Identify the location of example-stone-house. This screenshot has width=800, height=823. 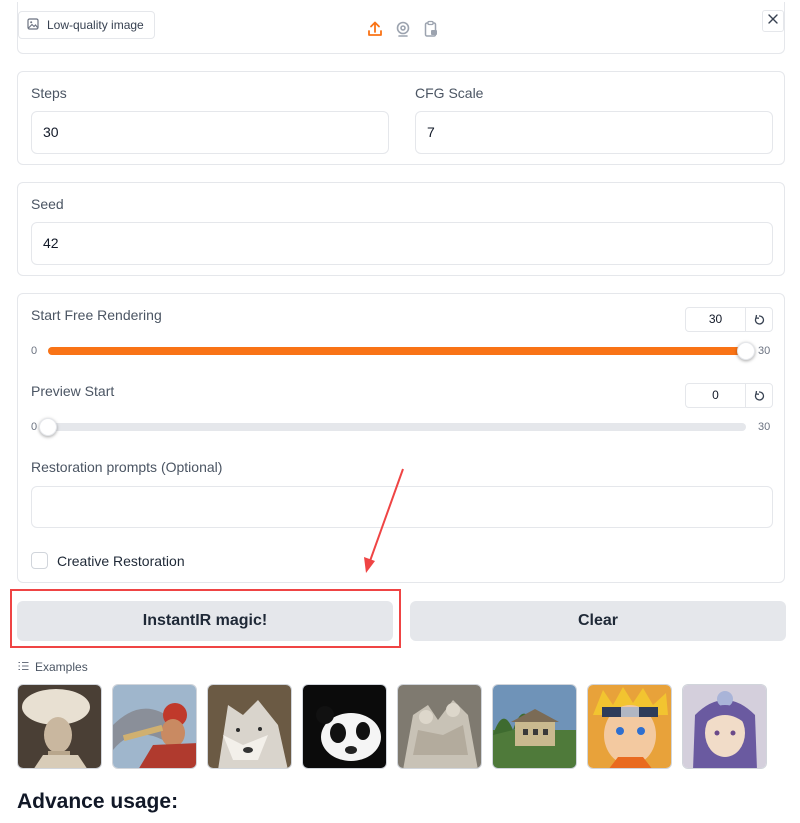
(534, 726).